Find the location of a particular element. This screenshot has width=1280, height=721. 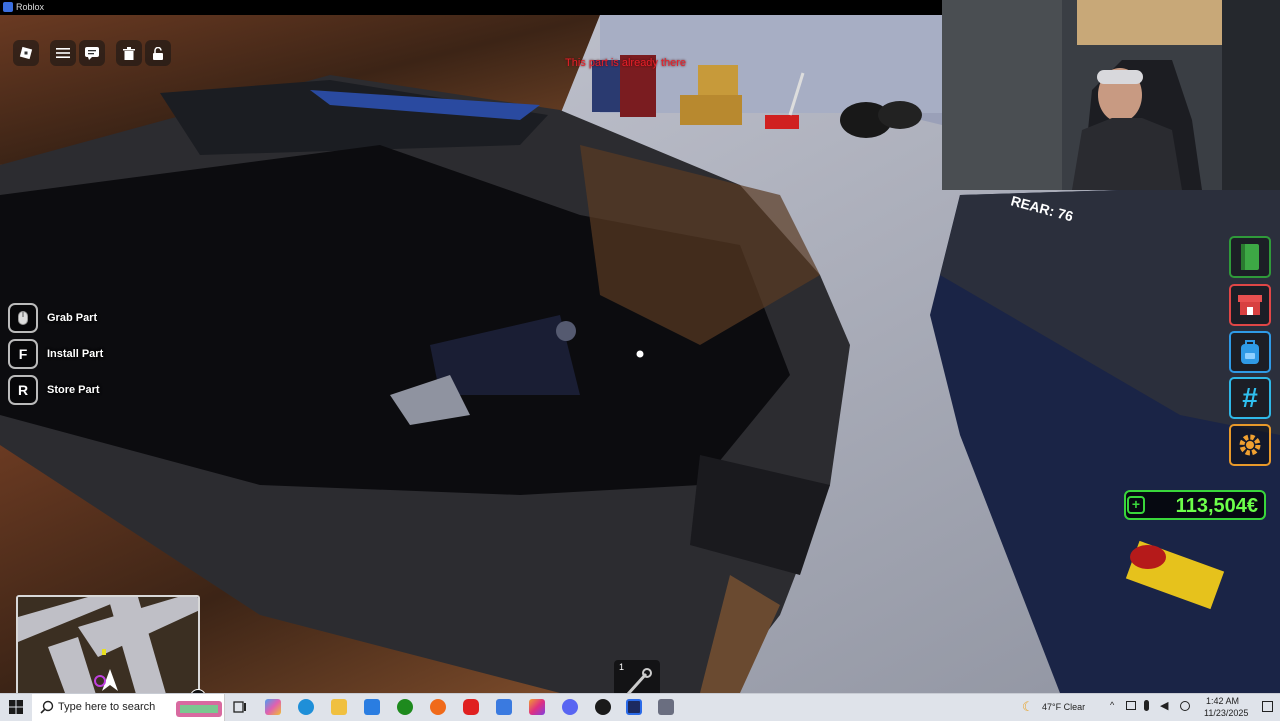

hashtag-icon: # is located at coordinates (1250, 397).